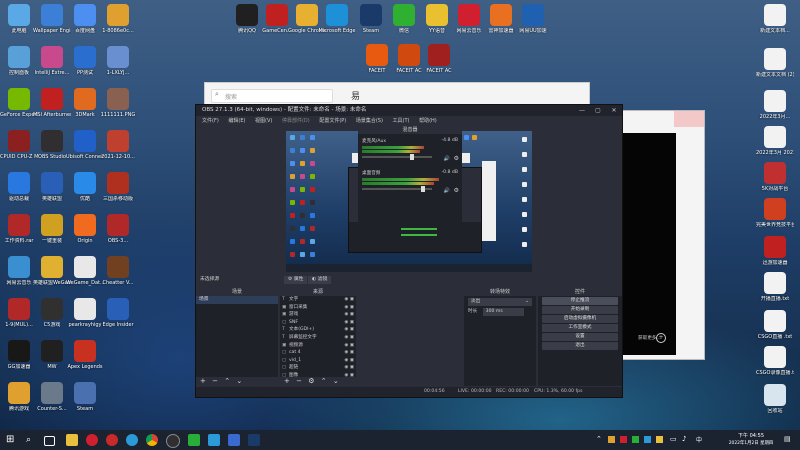 This screenshot has width=800, height=450. I want to click on side-window: 获取更多... +, so click(661, 235).